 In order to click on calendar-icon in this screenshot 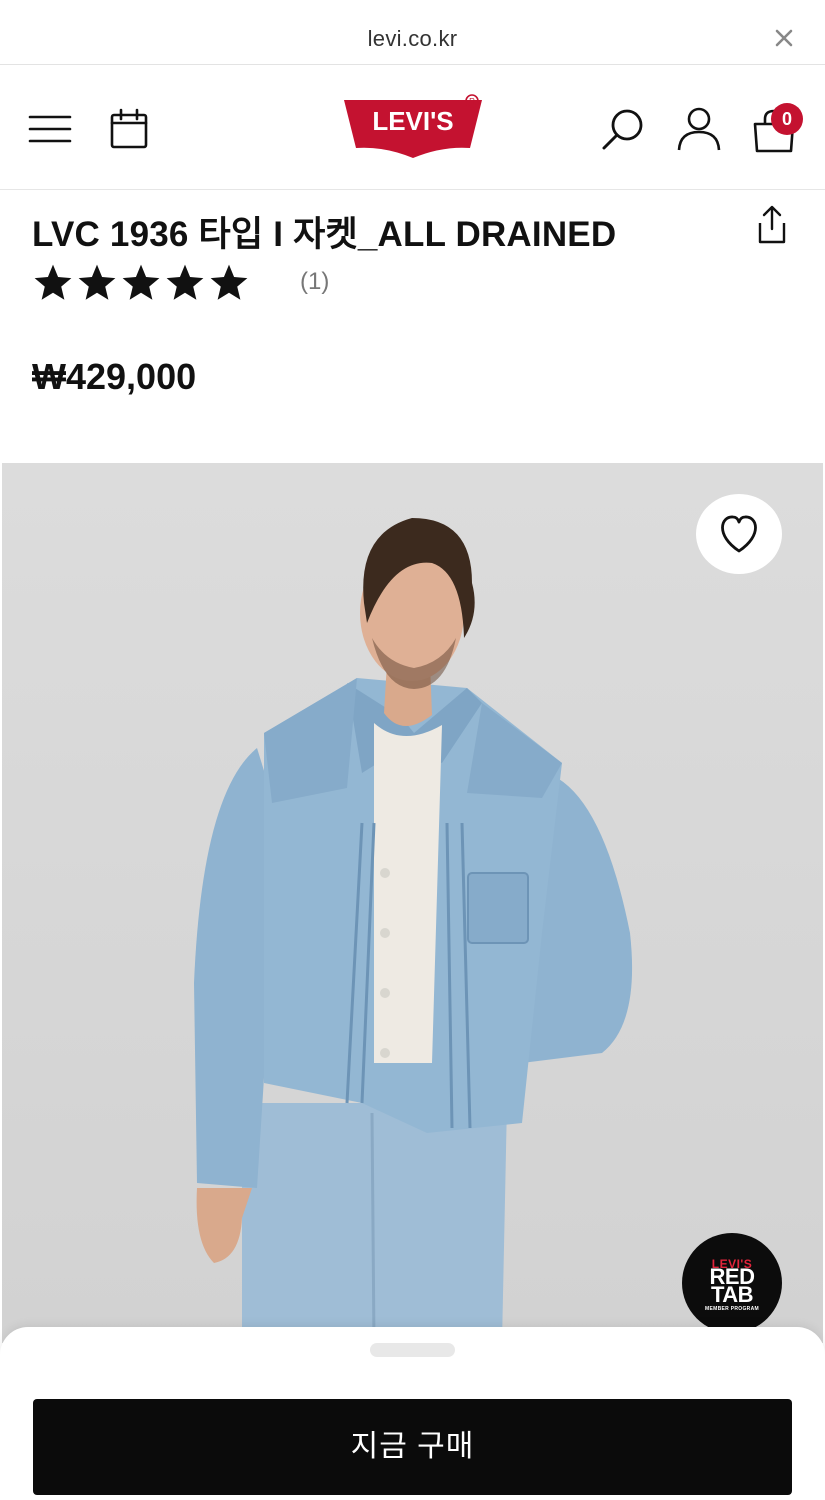, I will do `click(129, 129)`.